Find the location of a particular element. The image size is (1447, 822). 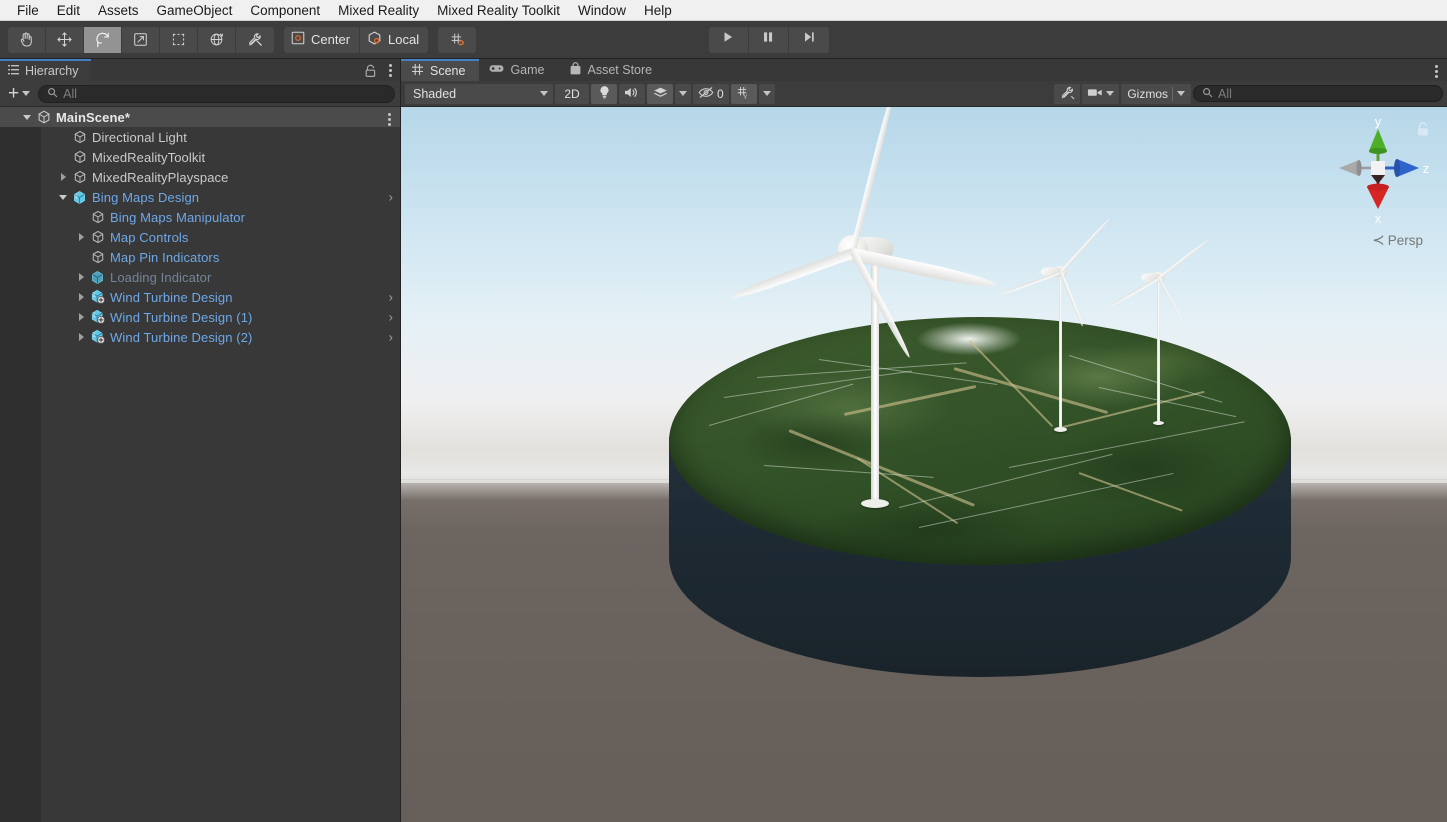

camera-icon is located at coordinates (1095, 94).